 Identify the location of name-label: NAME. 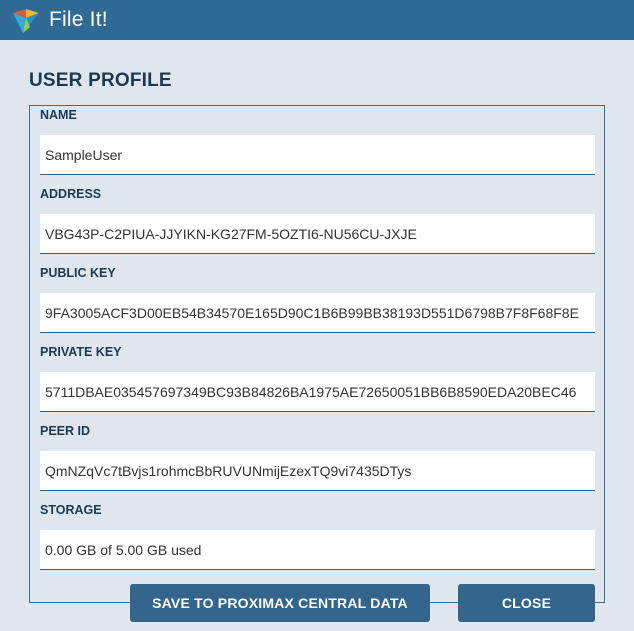
(58, 115).